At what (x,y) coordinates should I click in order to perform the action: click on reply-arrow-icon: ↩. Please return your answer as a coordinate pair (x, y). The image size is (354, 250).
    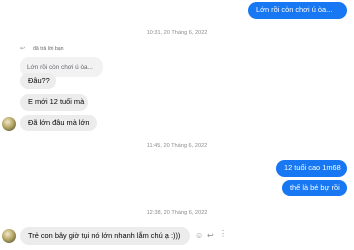
    Looking at the image, I should click on (23, 49).